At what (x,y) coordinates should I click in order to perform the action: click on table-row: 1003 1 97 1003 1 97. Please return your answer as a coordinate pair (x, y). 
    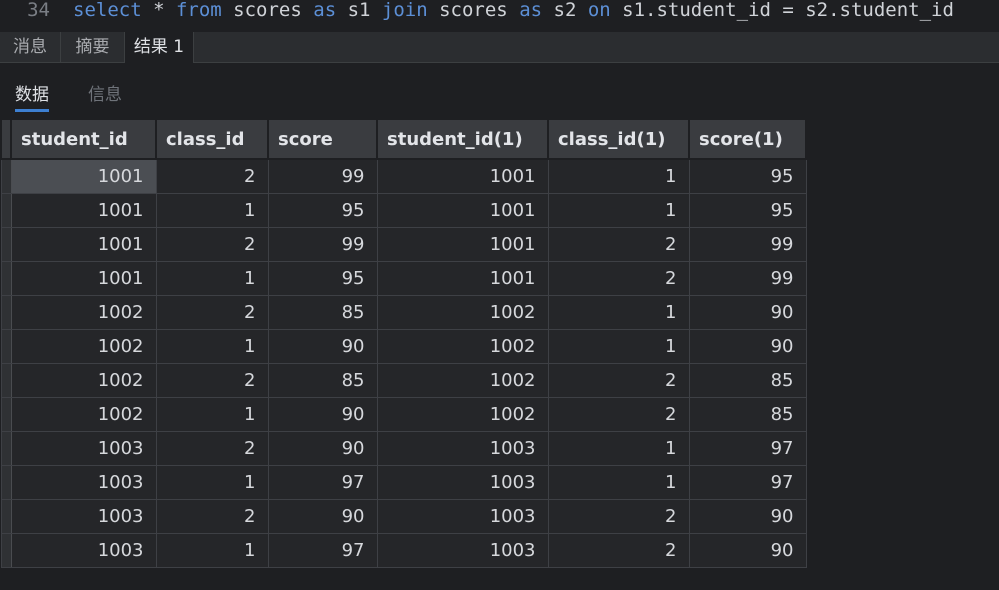
    Looking at the image, I should click on (403, 482).